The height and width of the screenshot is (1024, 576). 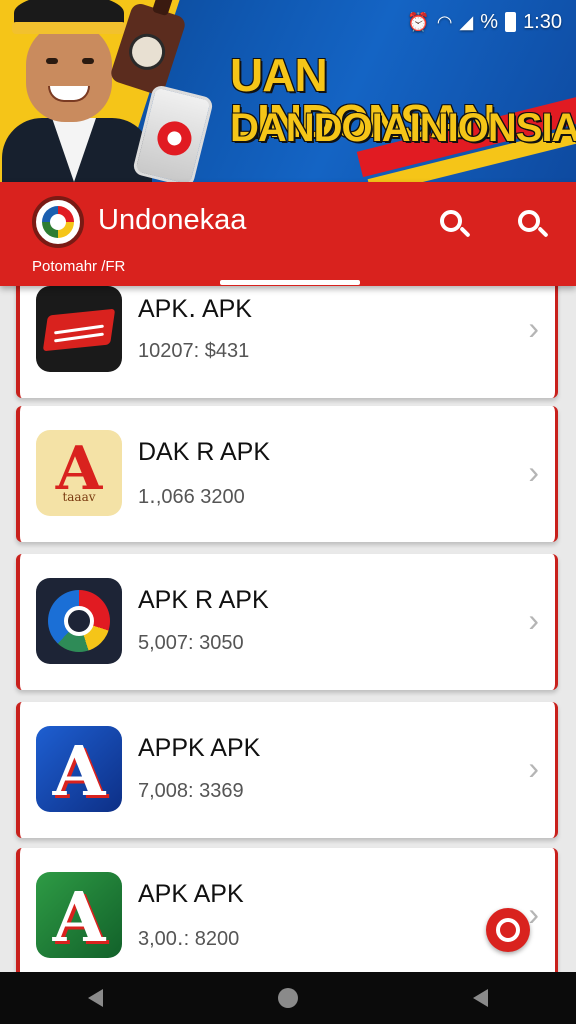 I want to click on icon-caption: taaav, so click(x=79, y=497).